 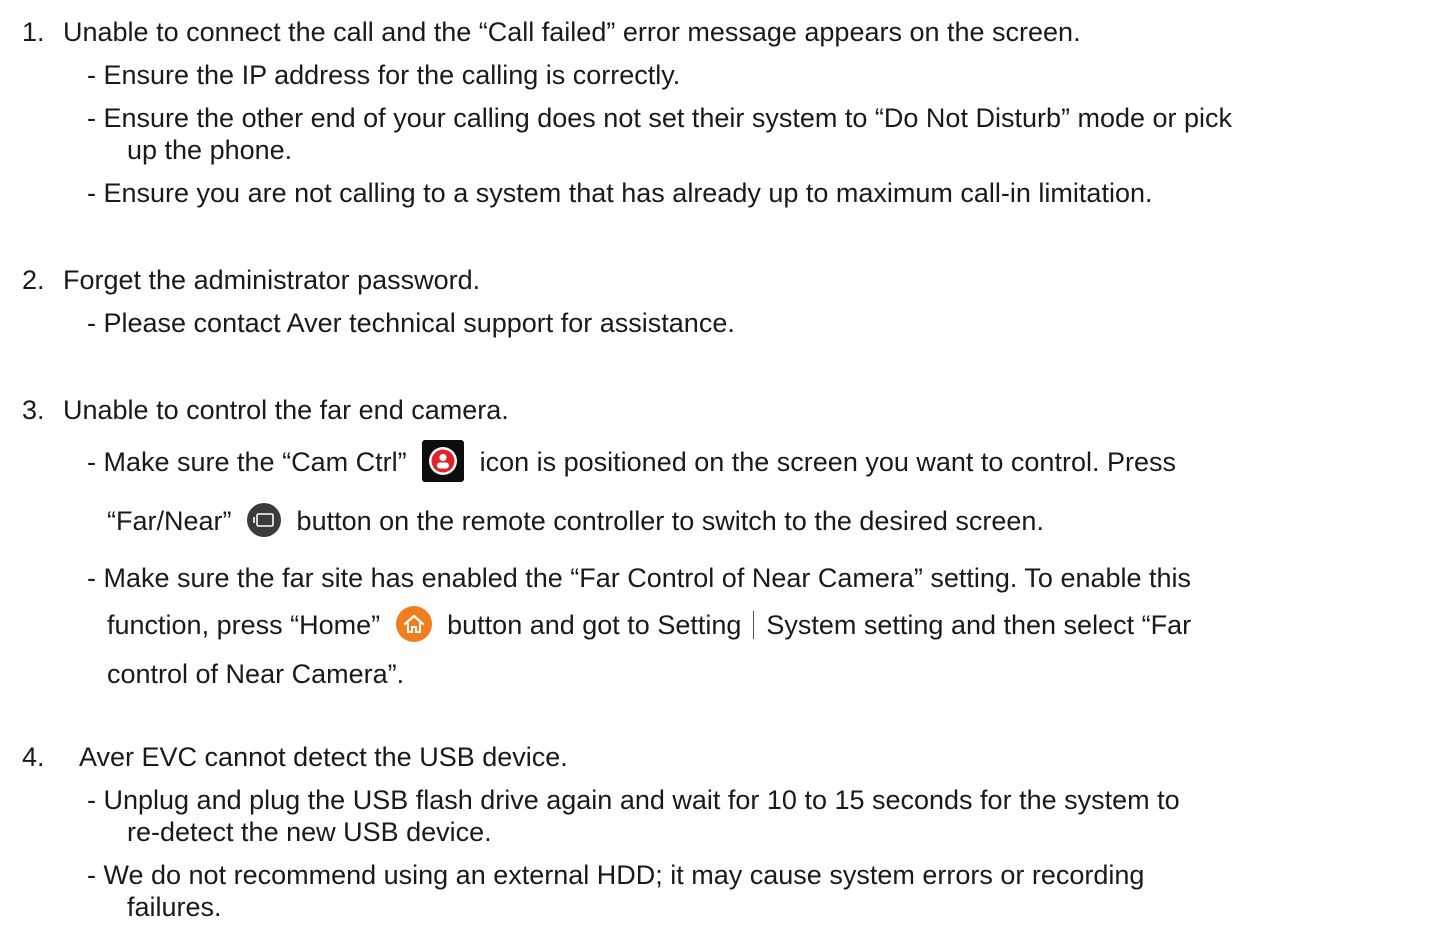 I want to click on item-4-title: Aver EVC cannot detect the USB device., so click(x=323, y=757).